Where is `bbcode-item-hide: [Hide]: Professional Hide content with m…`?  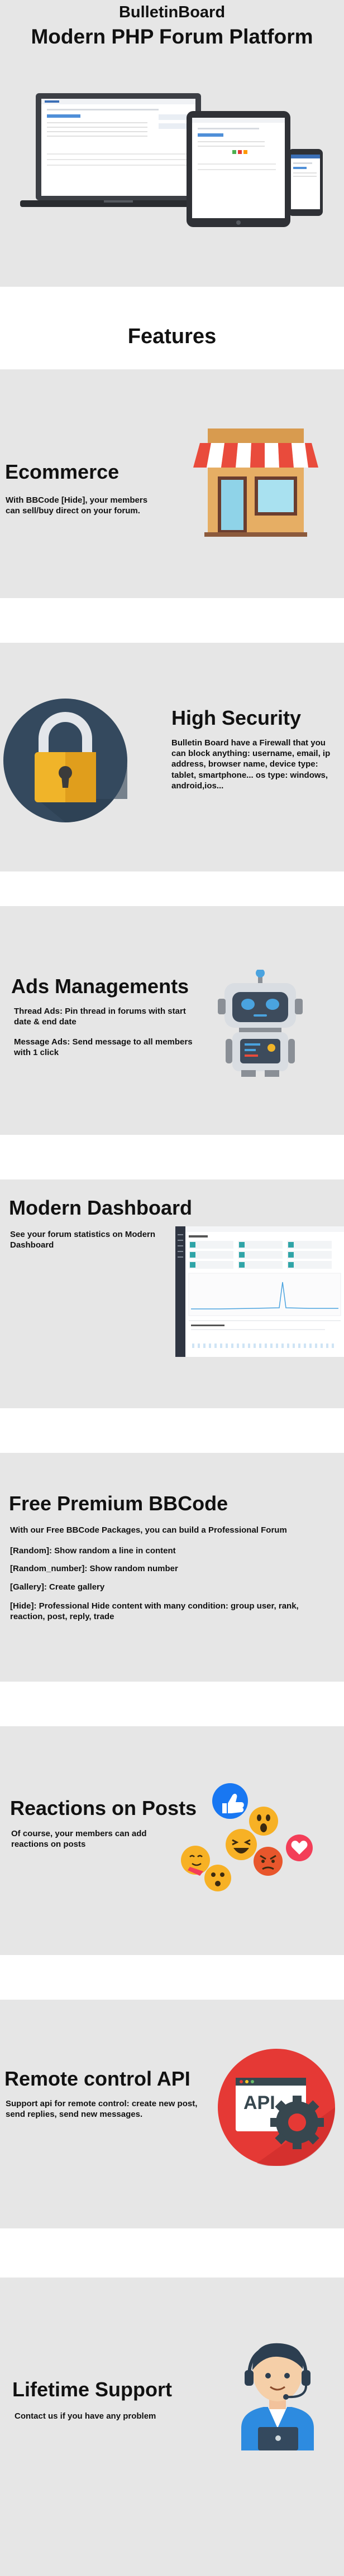 bbcode-item-hide: [Hide]: Professional Hide content with m… is located at coordinates (154, 1612).